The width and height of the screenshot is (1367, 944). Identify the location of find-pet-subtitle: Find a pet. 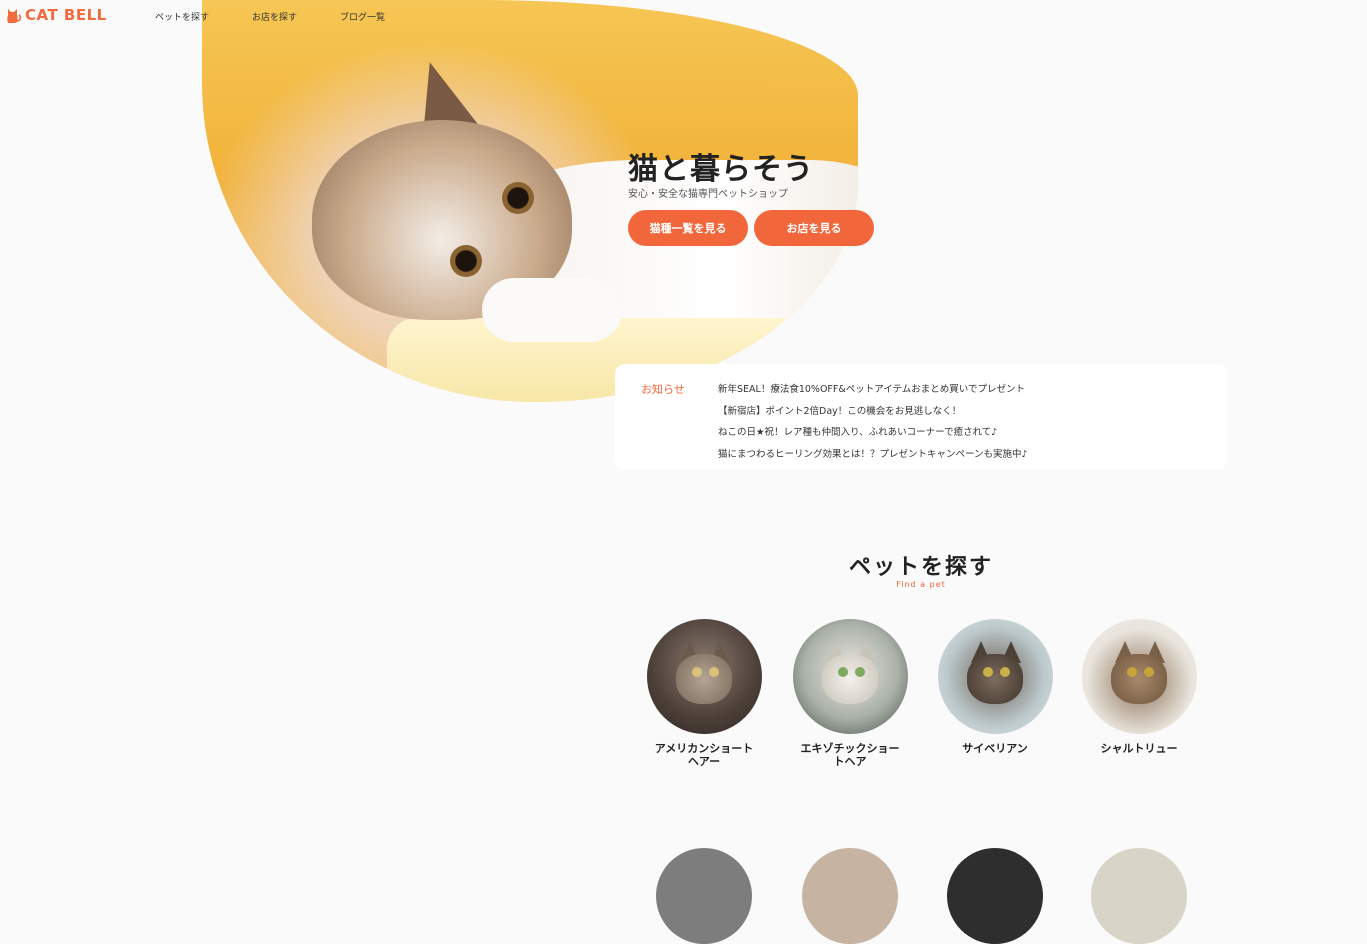
(921, 584).